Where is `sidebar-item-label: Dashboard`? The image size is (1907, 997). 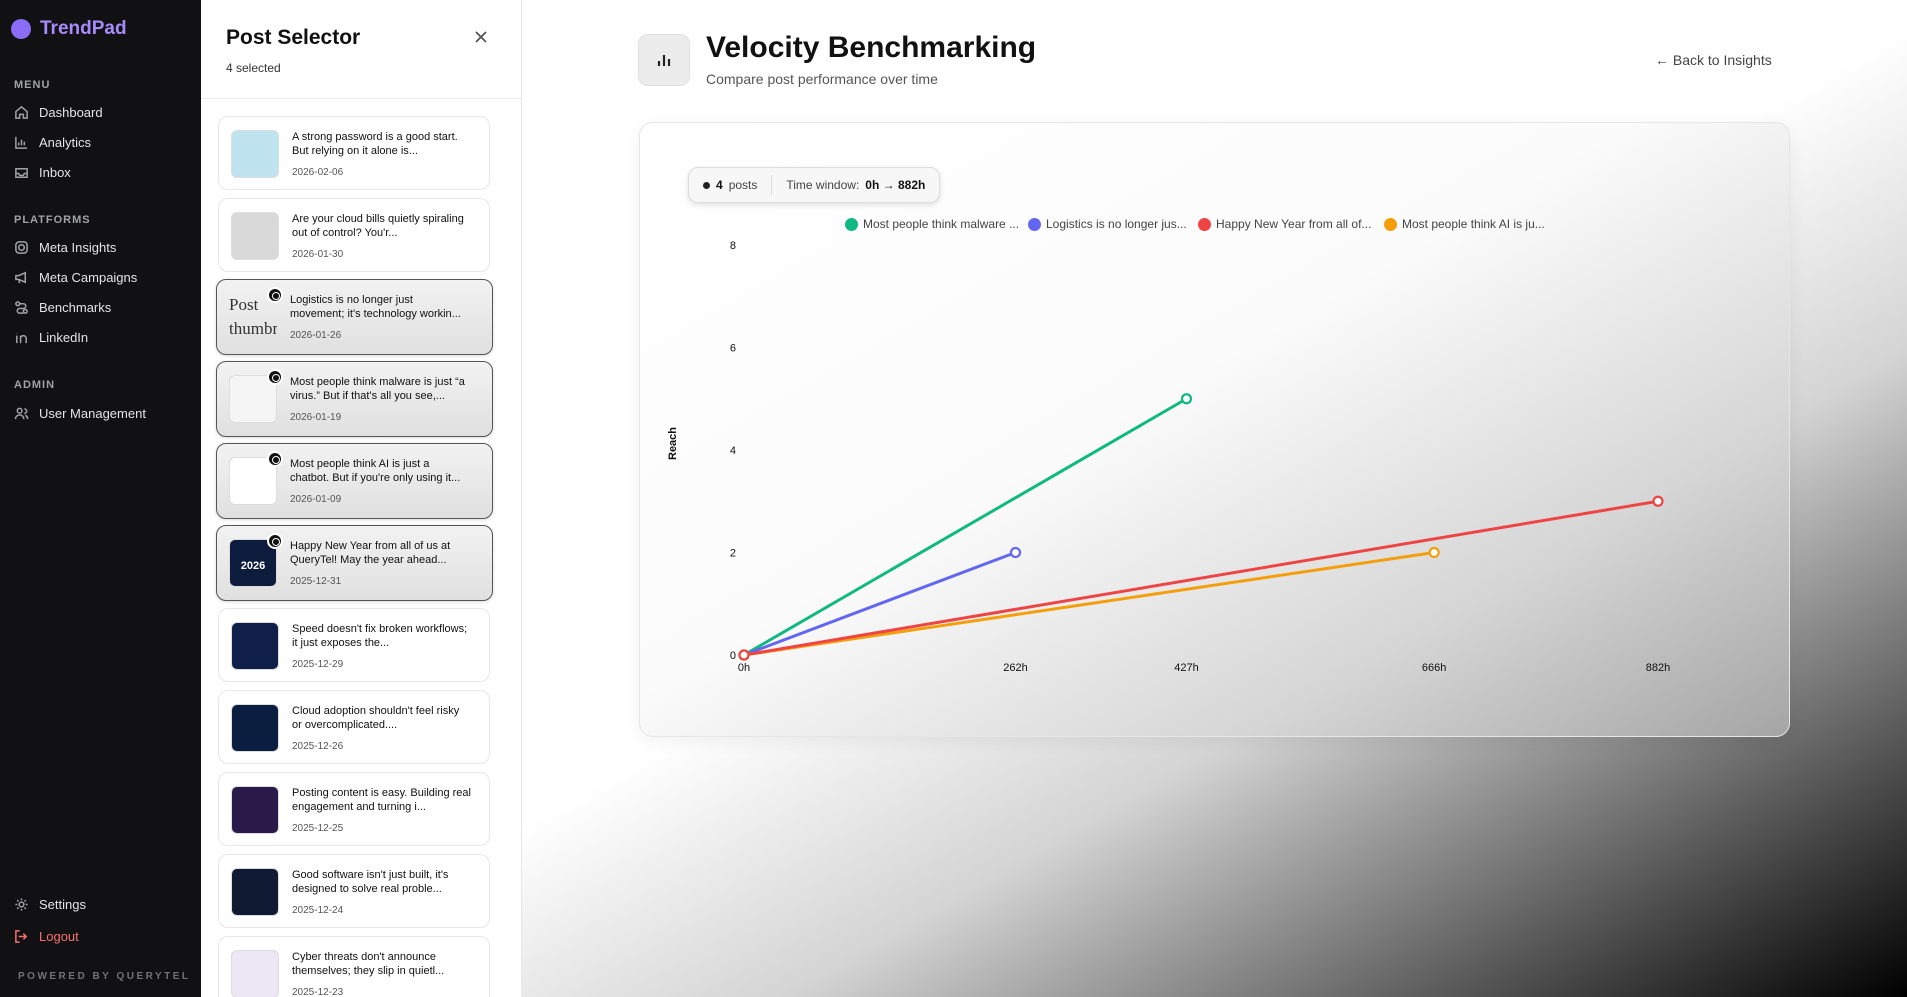 sidebar-item-label: Dashboard is located at coordinates (71, 112).